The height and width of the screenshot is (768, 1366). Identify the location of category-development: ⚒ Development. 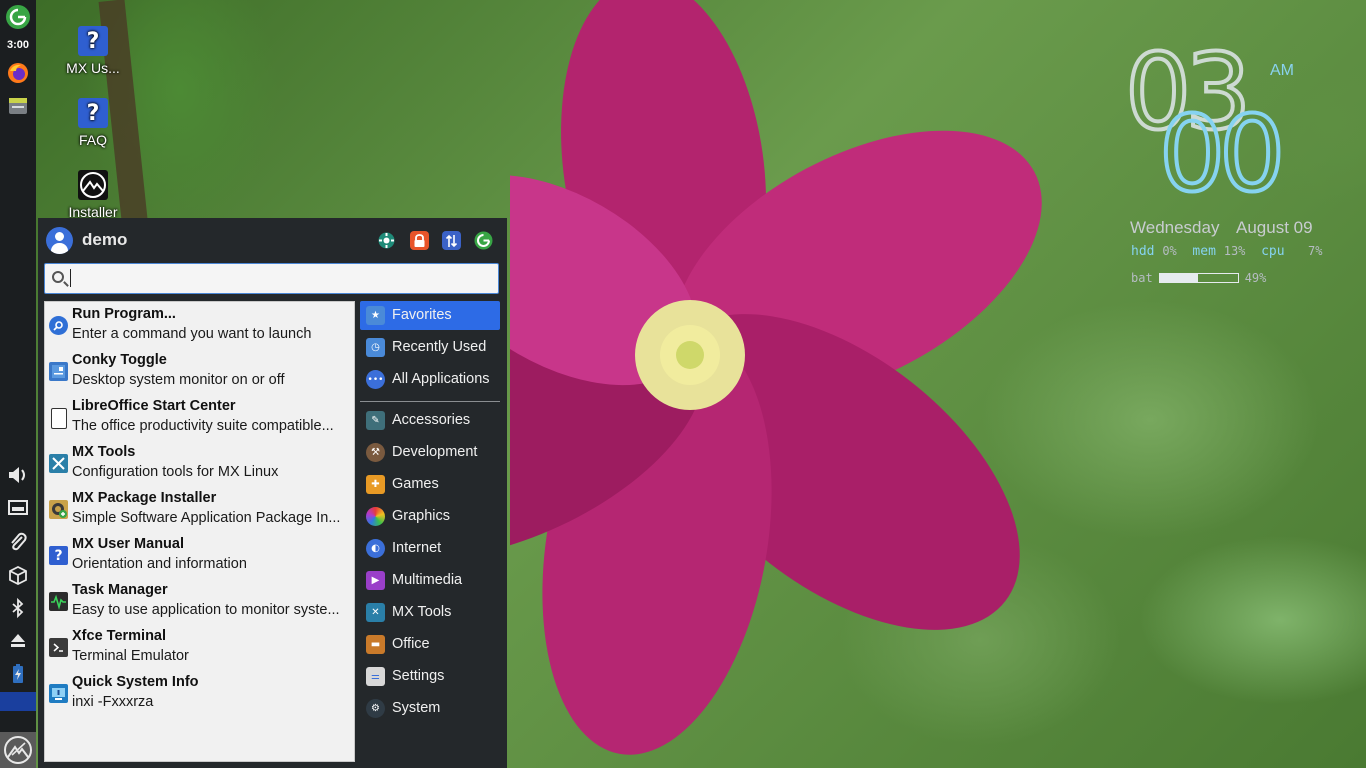
(430, 452).